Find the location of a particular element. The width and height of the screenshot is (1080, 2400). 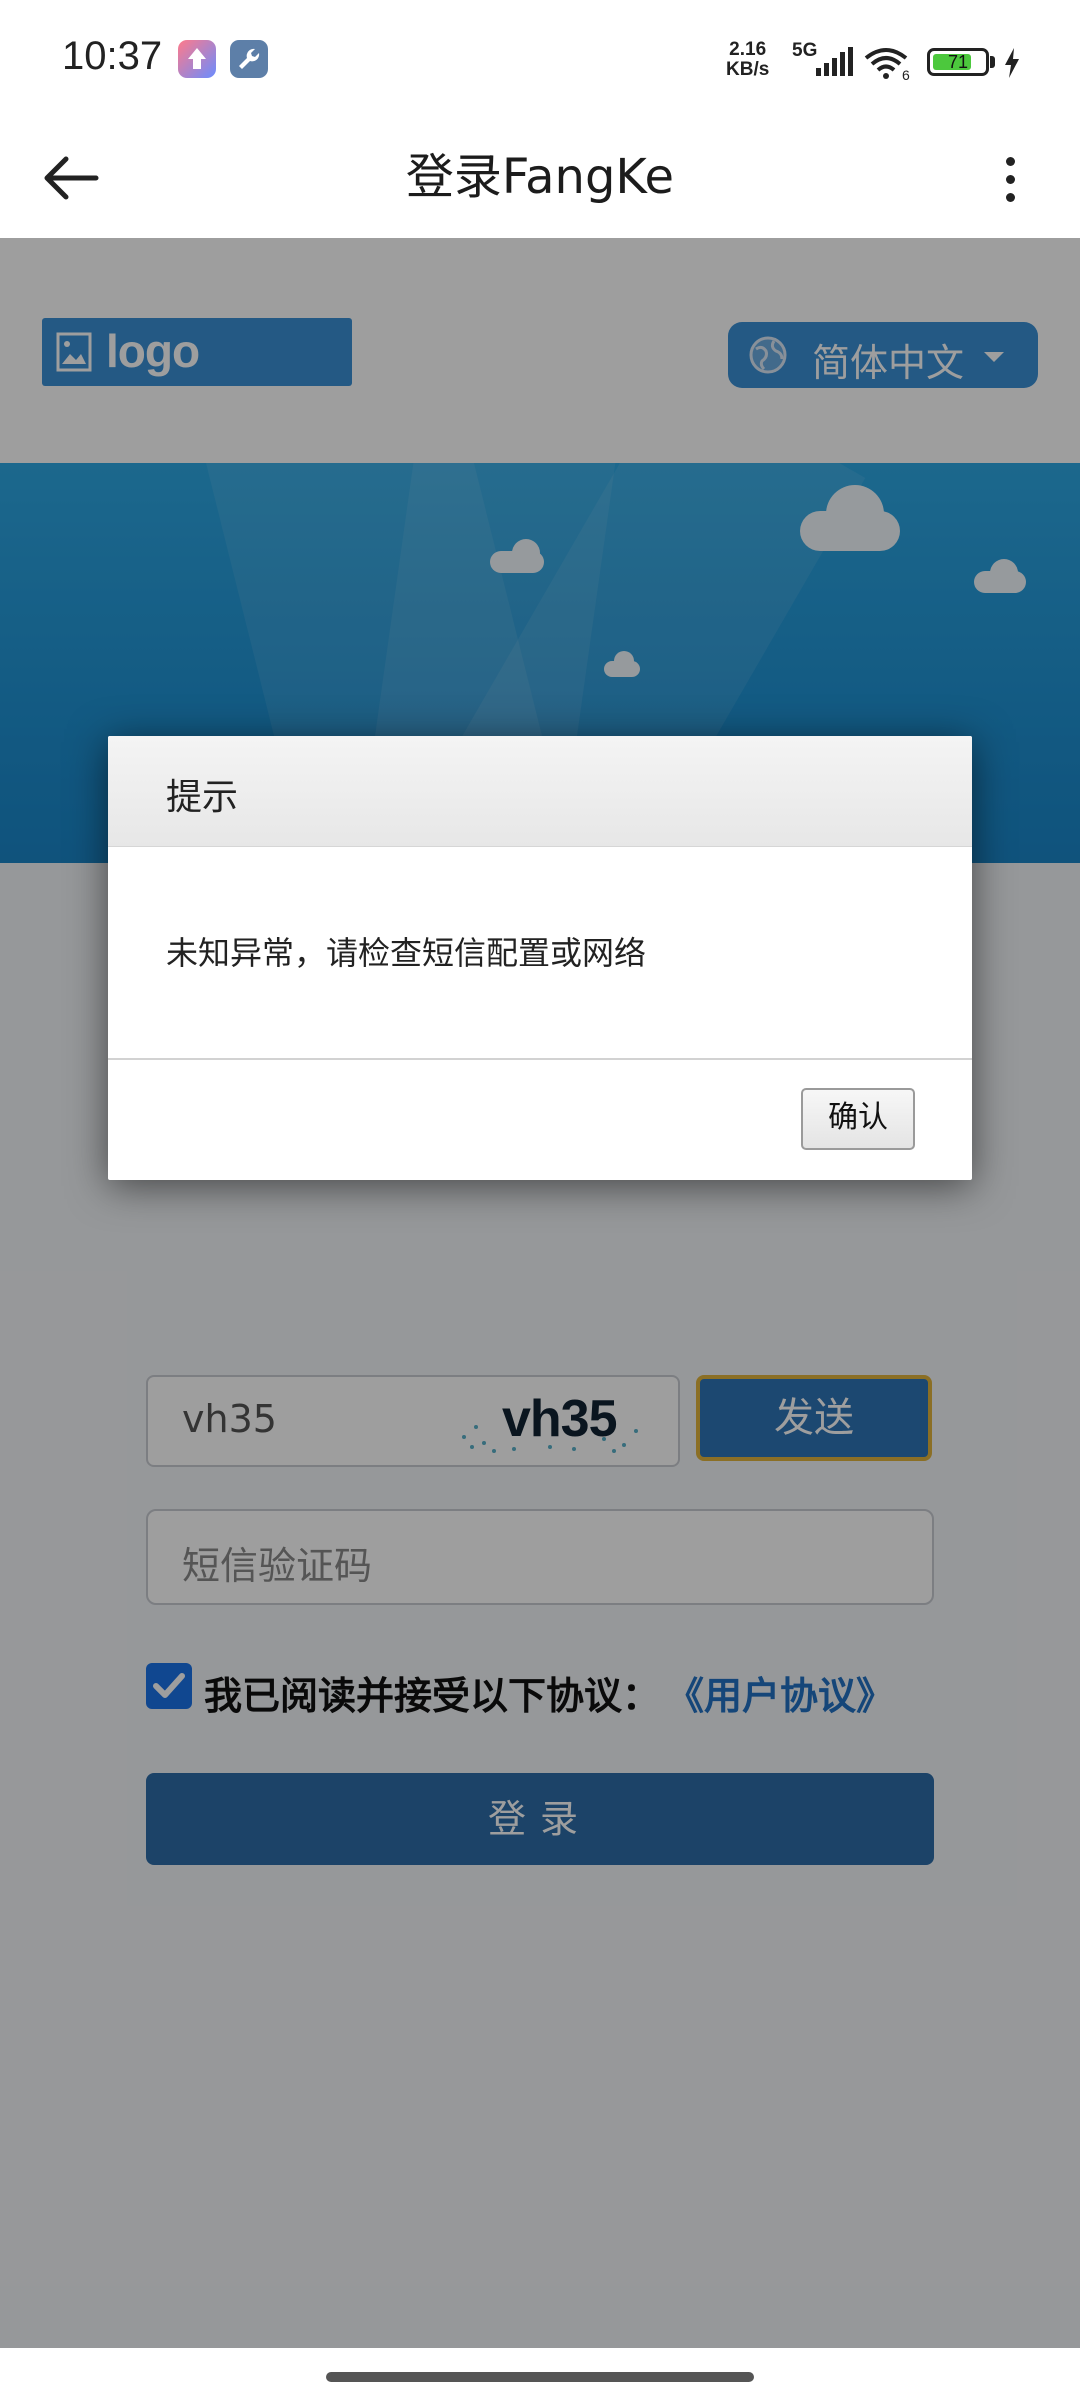

page-title: 登录FangKe is located at coordinates (540, 177).